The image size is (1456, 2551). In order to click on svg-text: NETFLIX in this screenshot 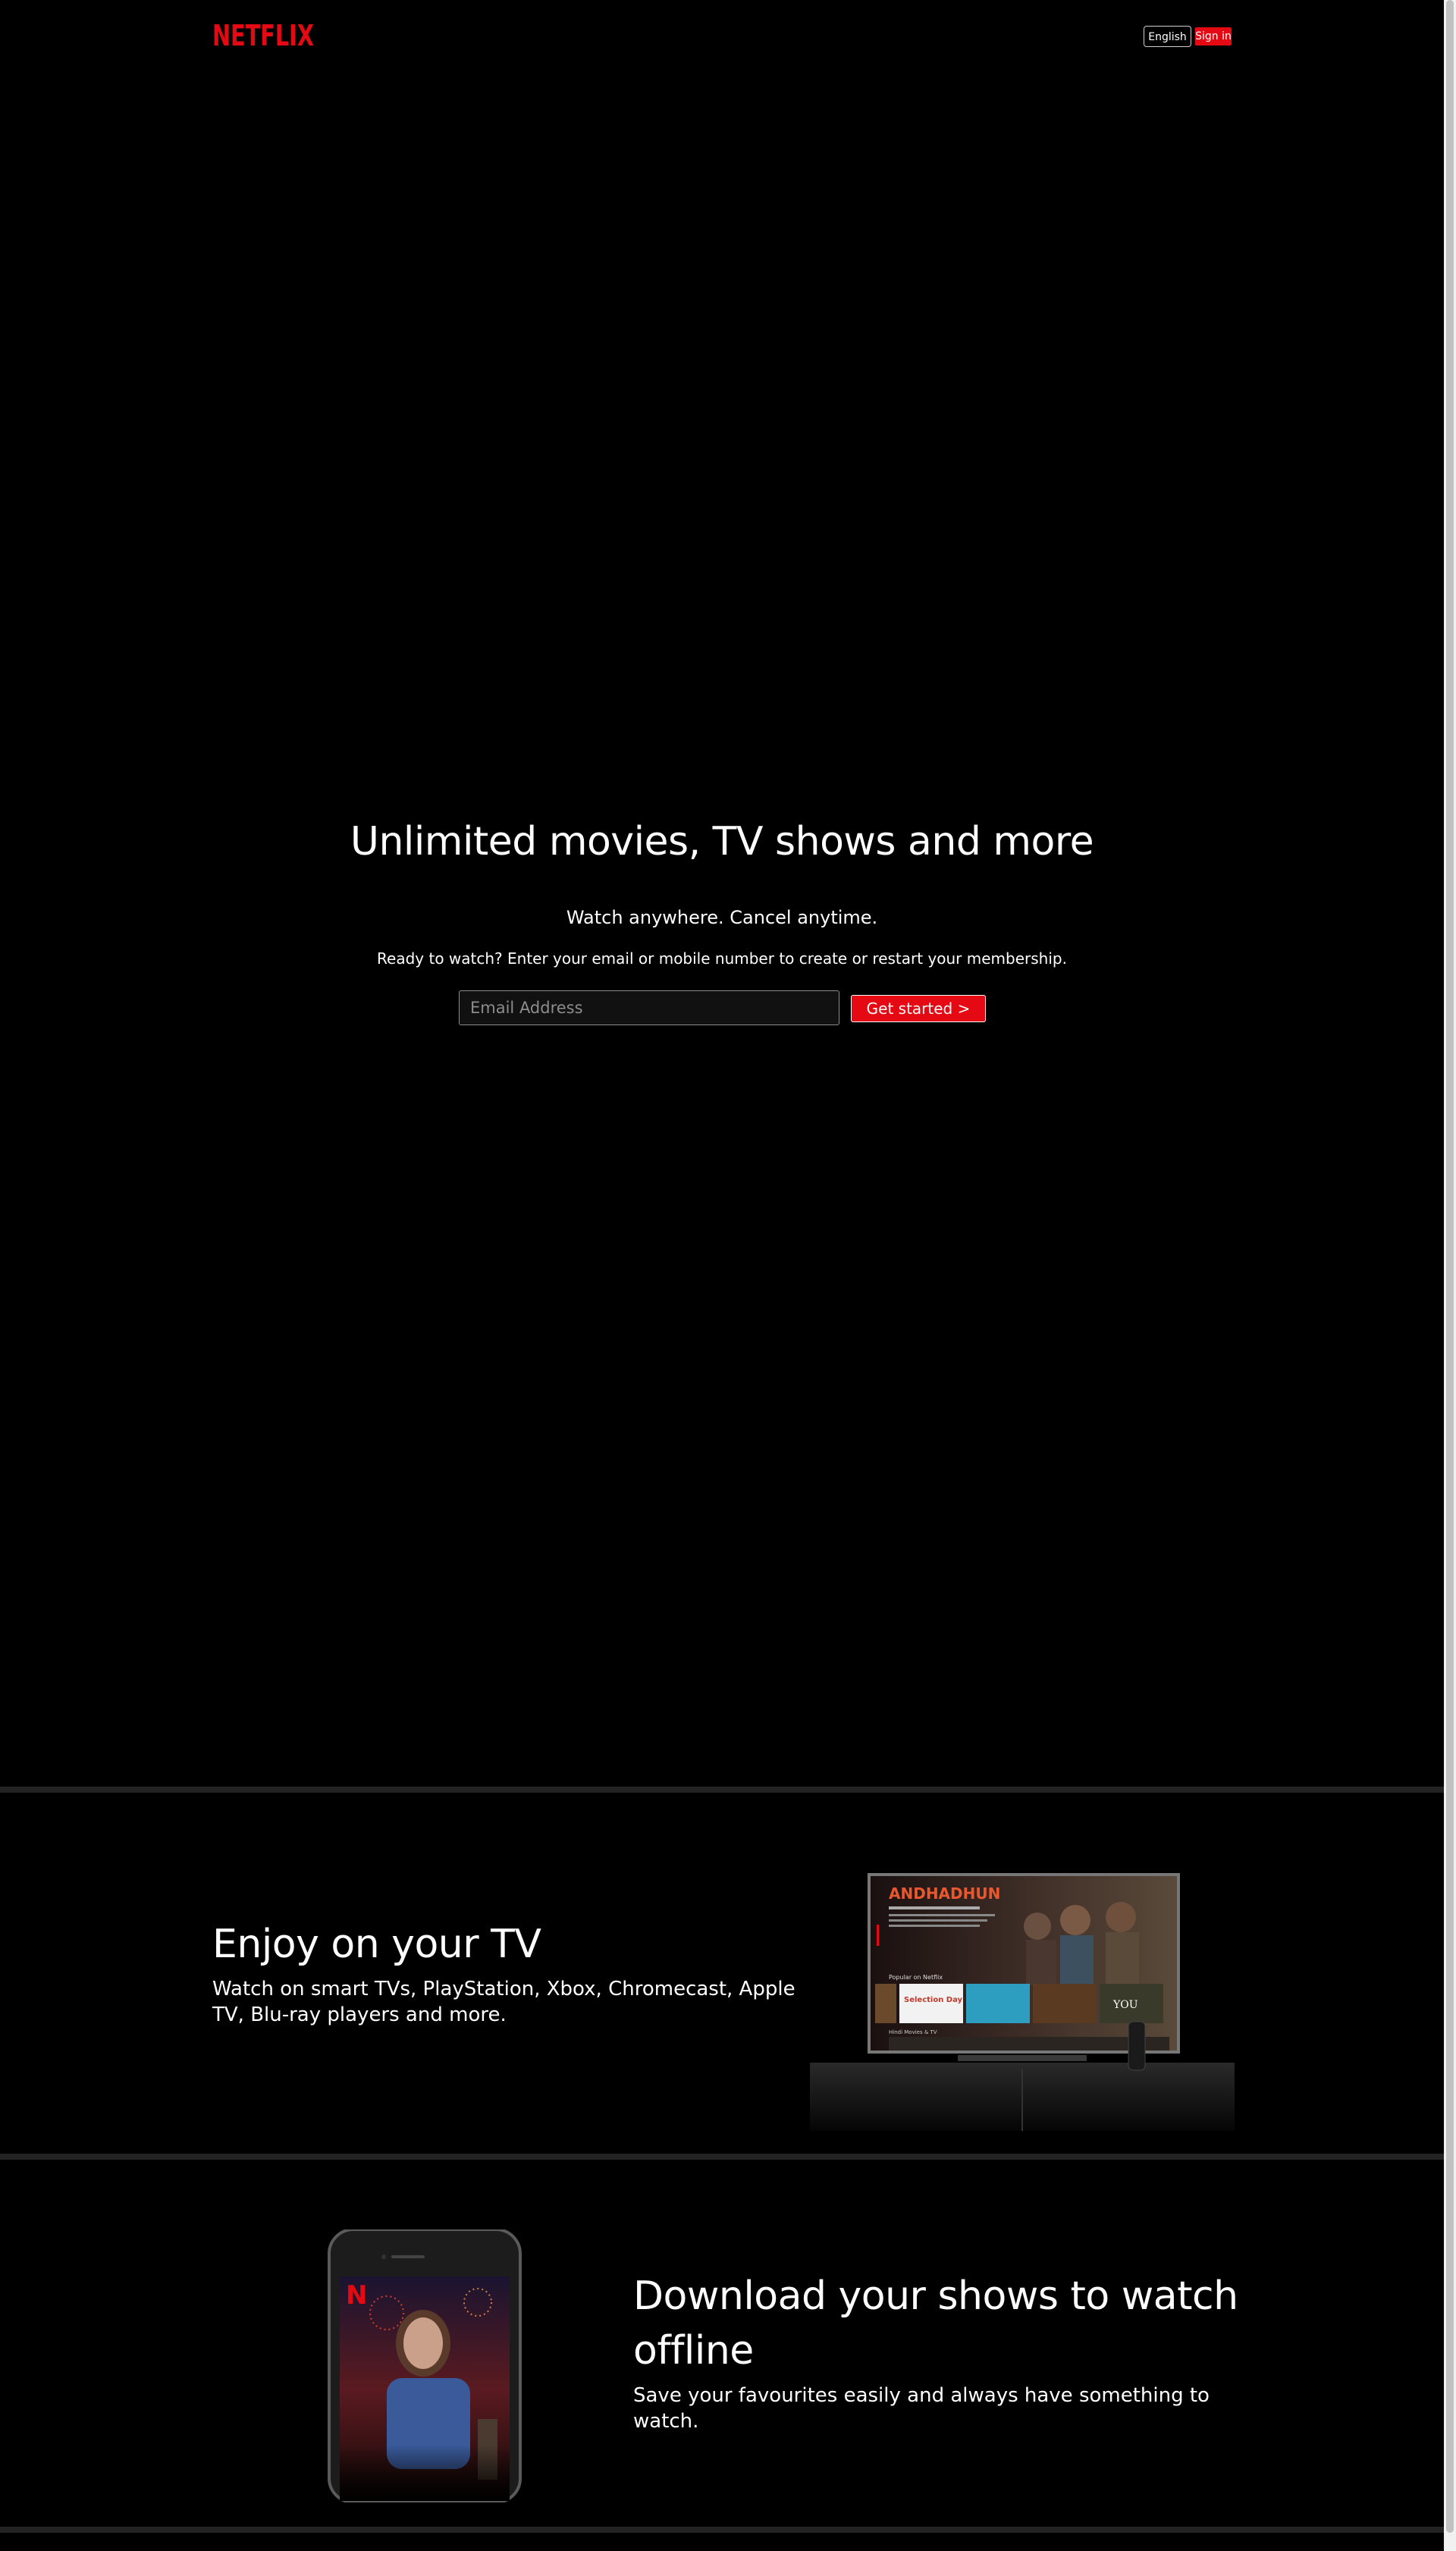, I will do `click(263, 34)`.